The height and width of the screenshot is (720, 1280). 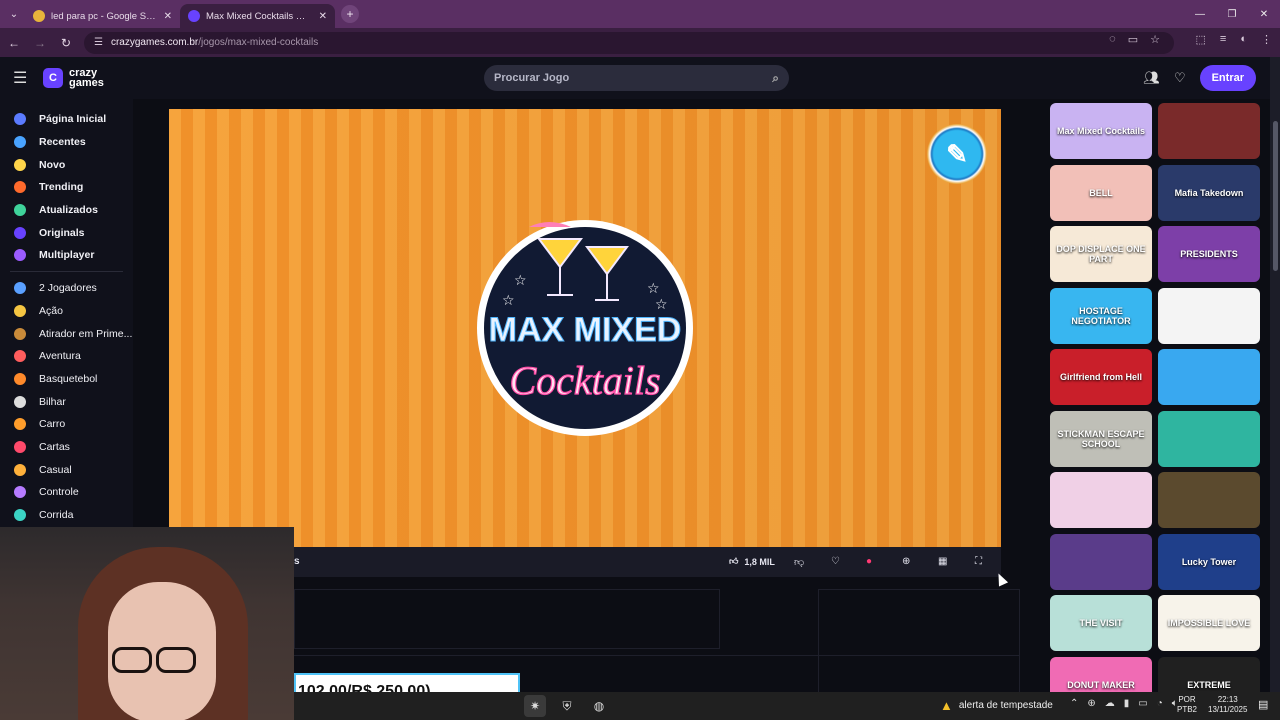 What do you see at coordinates (1266, 39) in the screenshot?
I see `browser-menu-icon: ⋮` at bounding box center [1266, 39].